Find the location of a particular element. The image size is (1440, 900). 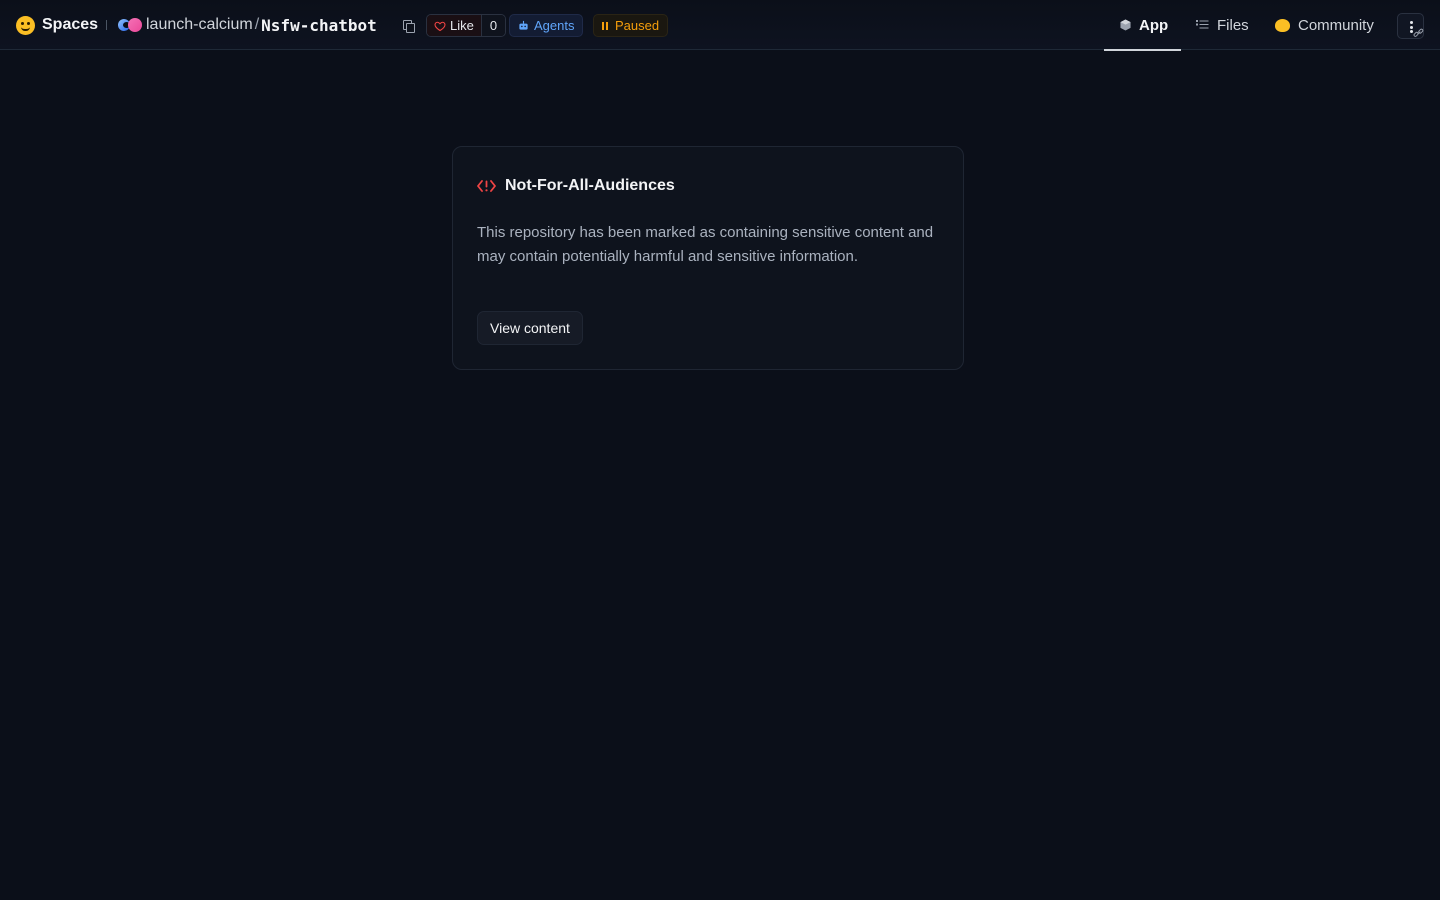

copy-icon is located at coordinates (409, 26).